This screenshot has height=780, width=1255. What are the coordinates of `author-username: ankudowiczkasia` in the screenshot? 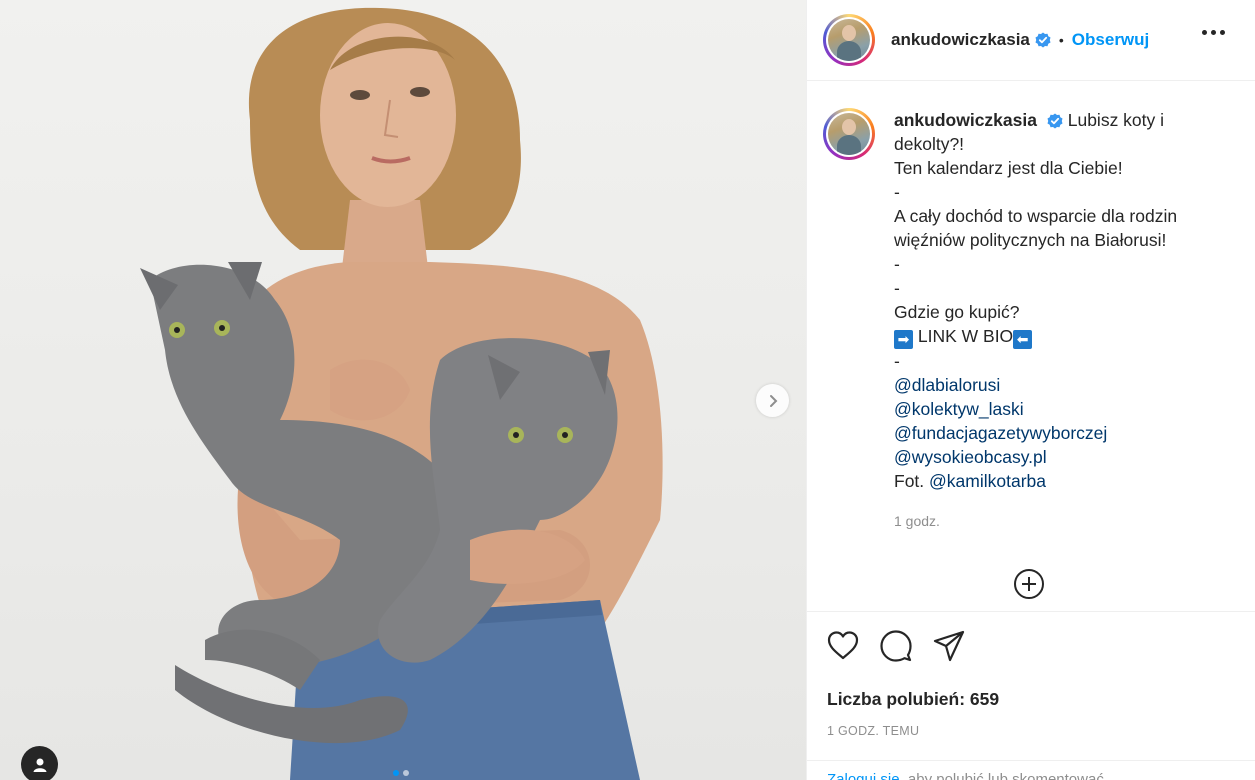 It's located at (960, 40).